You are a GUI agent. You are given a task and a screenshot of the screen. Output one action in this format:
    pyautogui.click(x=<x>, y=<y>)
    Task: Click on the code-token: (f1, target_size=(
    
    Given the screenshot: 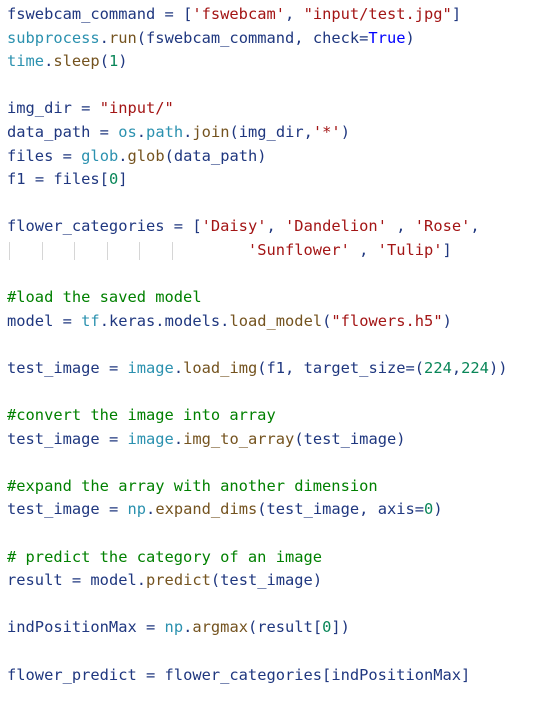 What is the action you would take?
    pyautogui.click(x=341, y=367)
    